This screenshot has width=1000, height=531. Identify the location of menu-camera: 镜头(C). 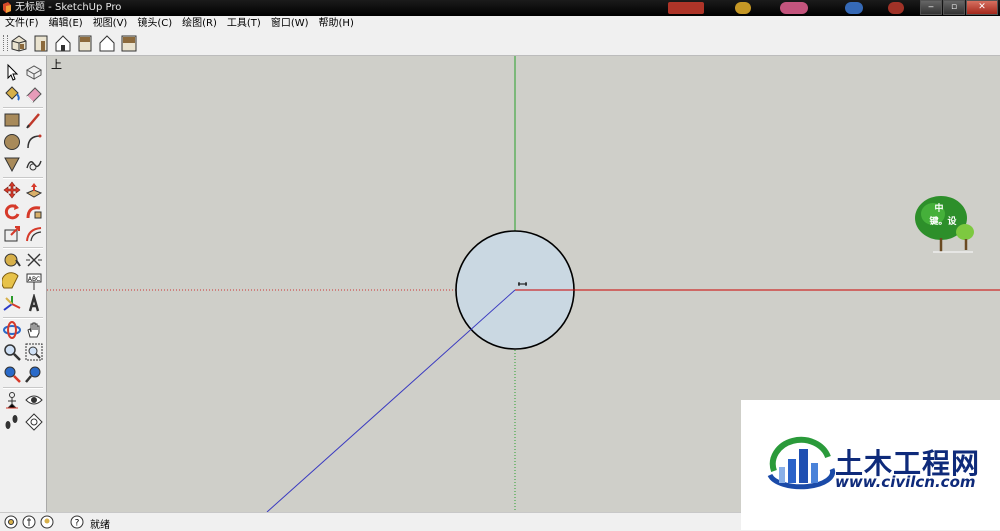
(154, 23).